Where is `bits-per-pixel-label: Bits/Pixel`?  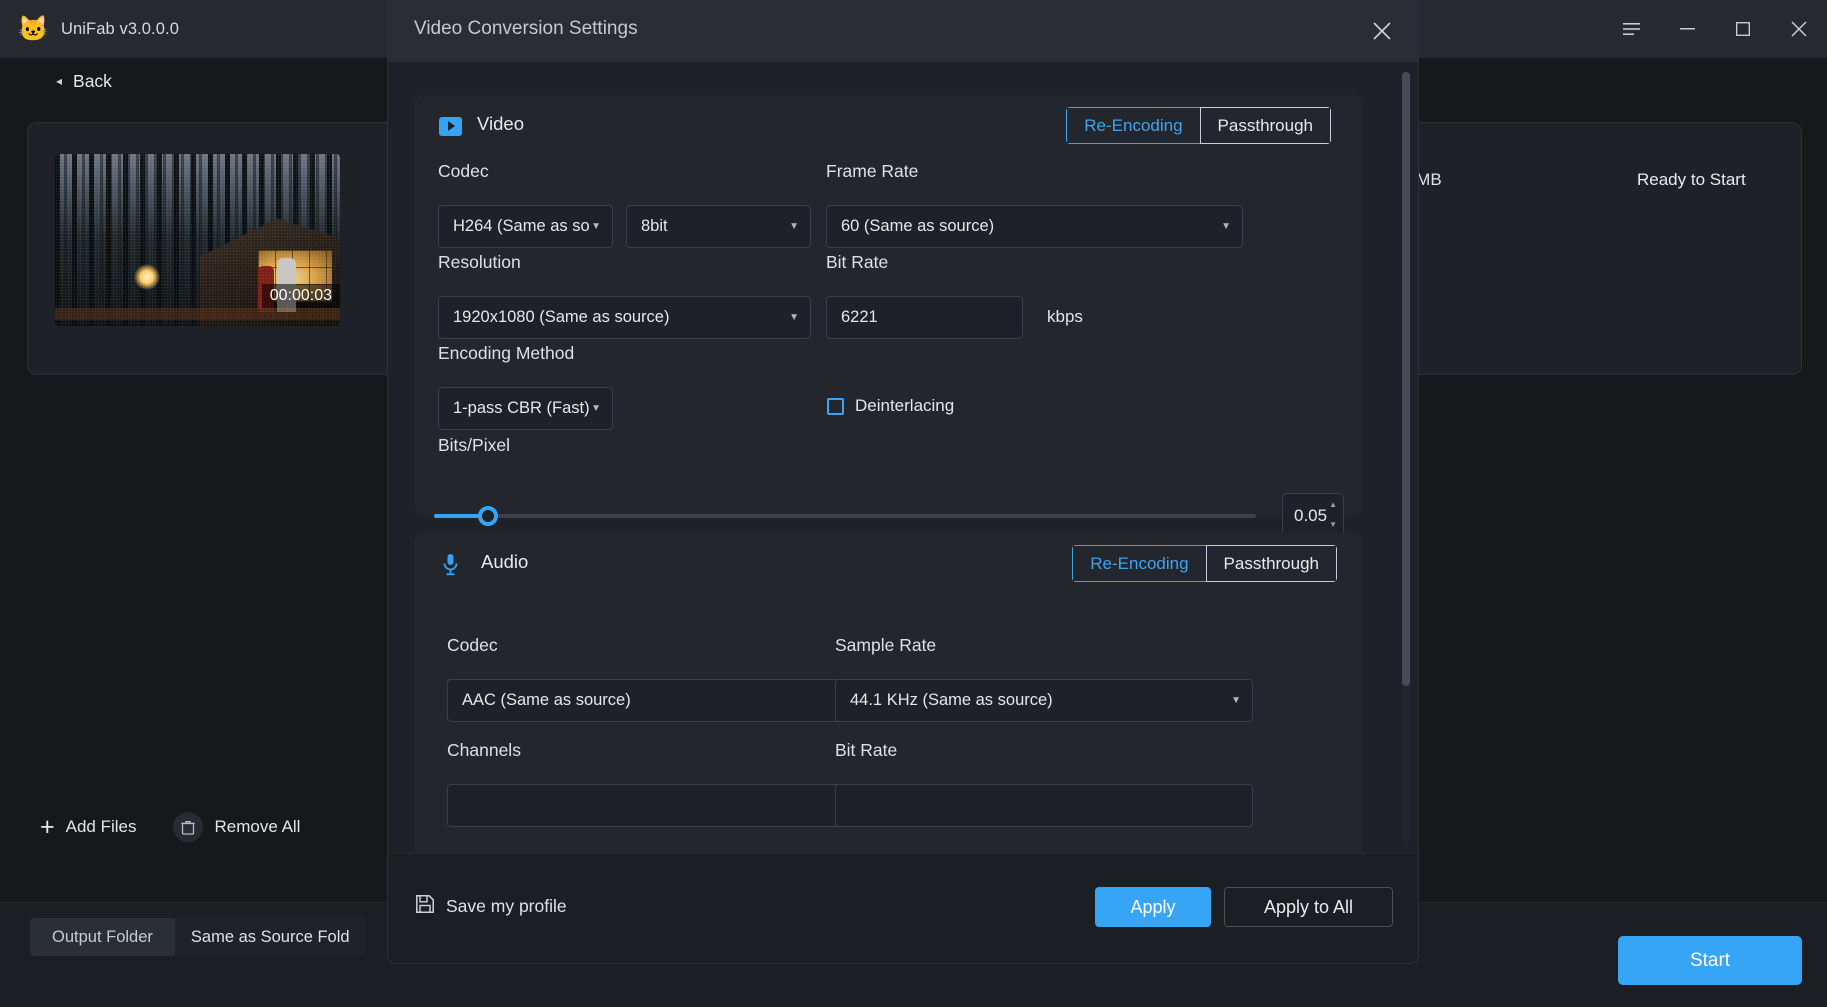
bits-per-pixel-label: Bits/Pixel is located at coordinates (474, 445).